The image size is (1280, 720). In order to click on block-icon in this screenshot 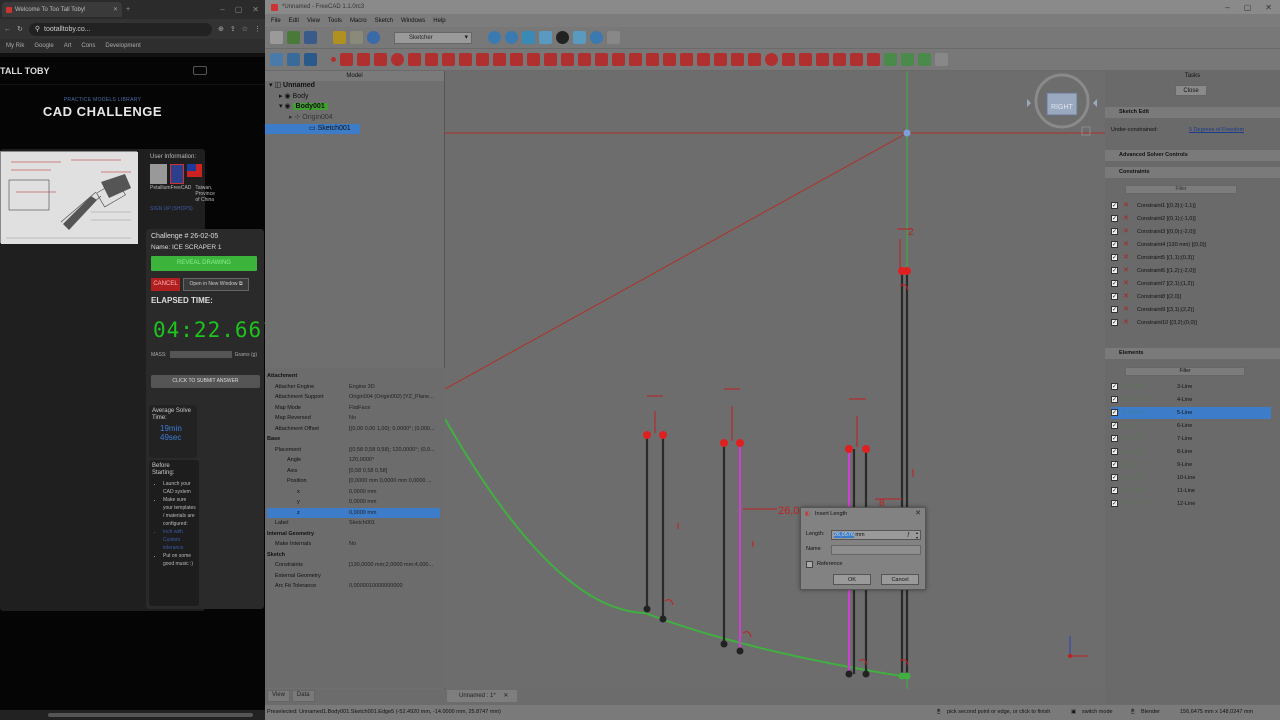, I will do `click(771, 59)`.